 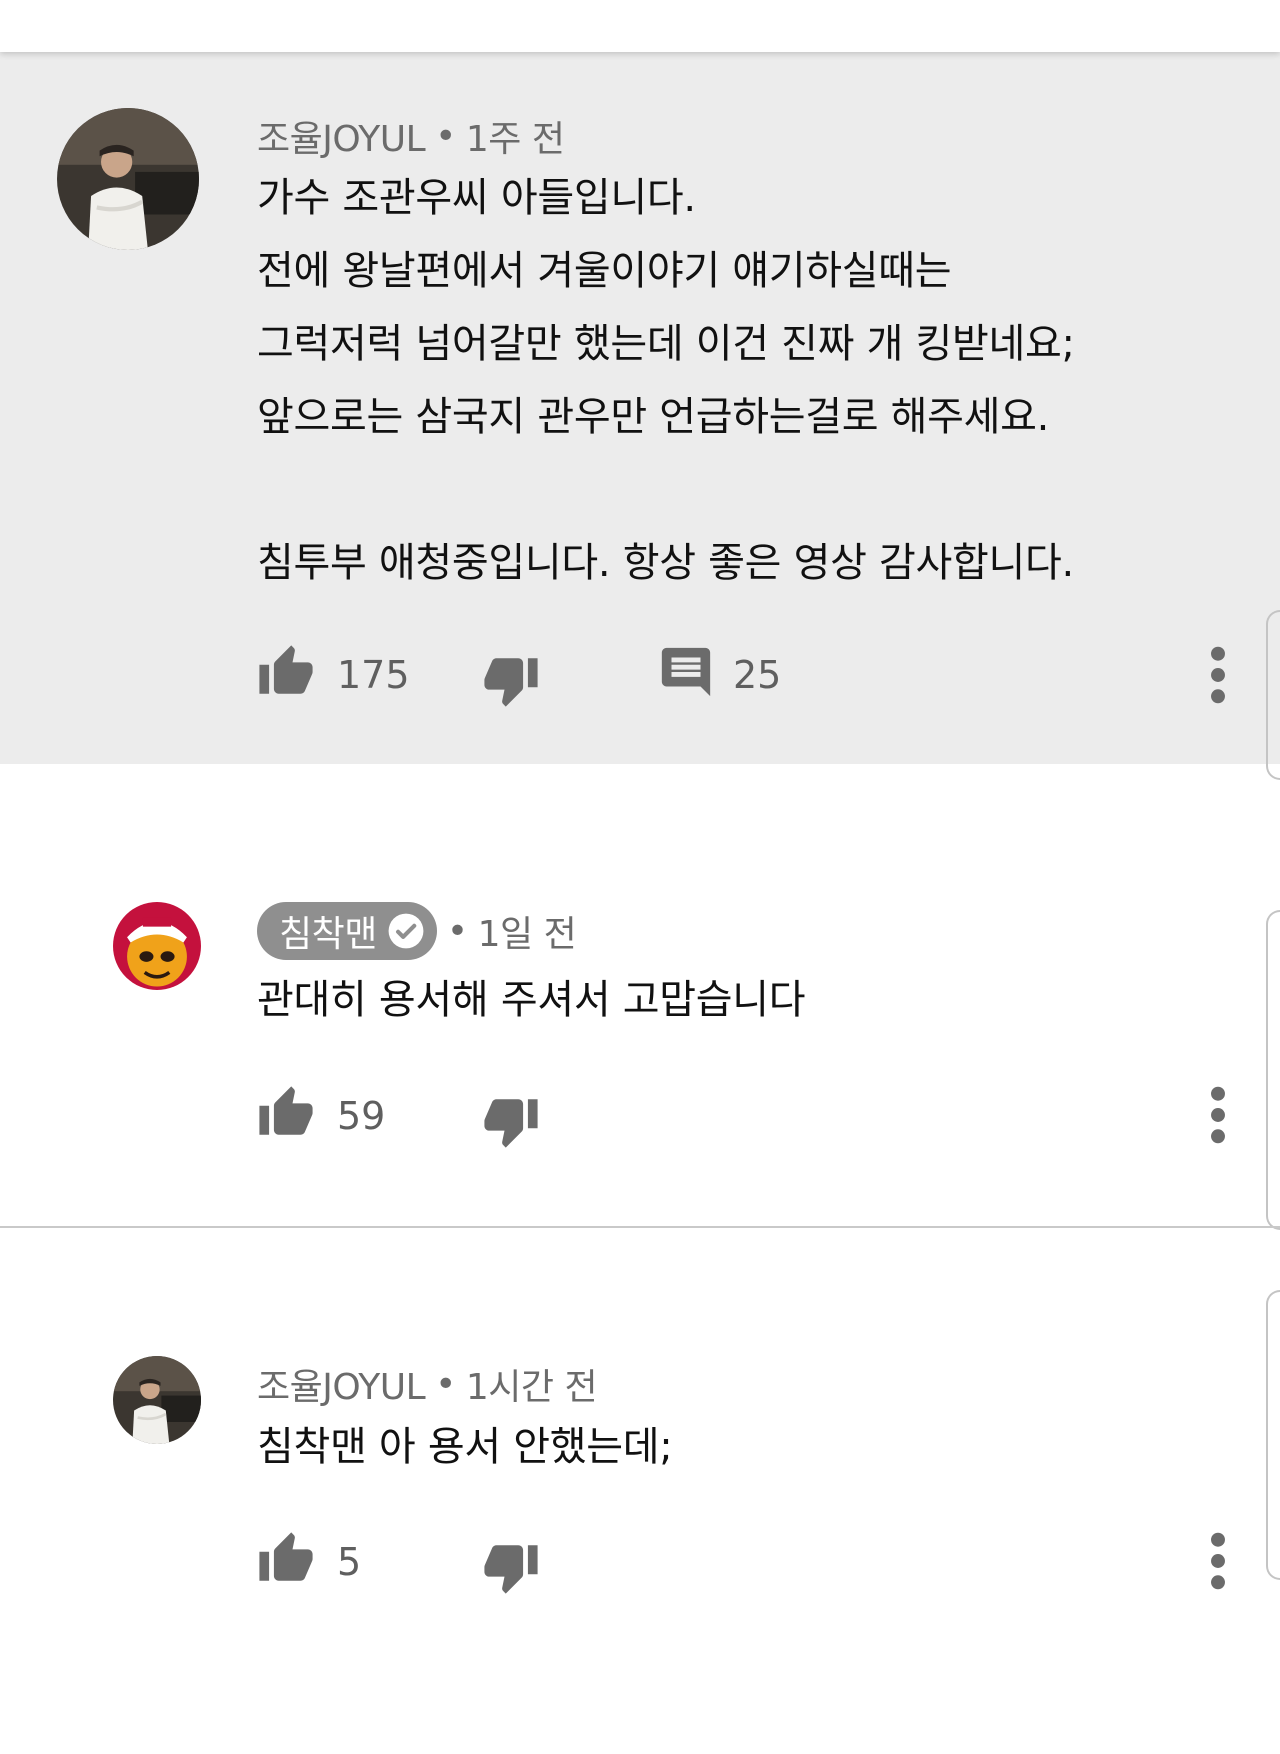 What do you see at coordinates (527, 931) in the screenshot?
I see `comment-time: 1일 전` at bounding box center [527, 931].